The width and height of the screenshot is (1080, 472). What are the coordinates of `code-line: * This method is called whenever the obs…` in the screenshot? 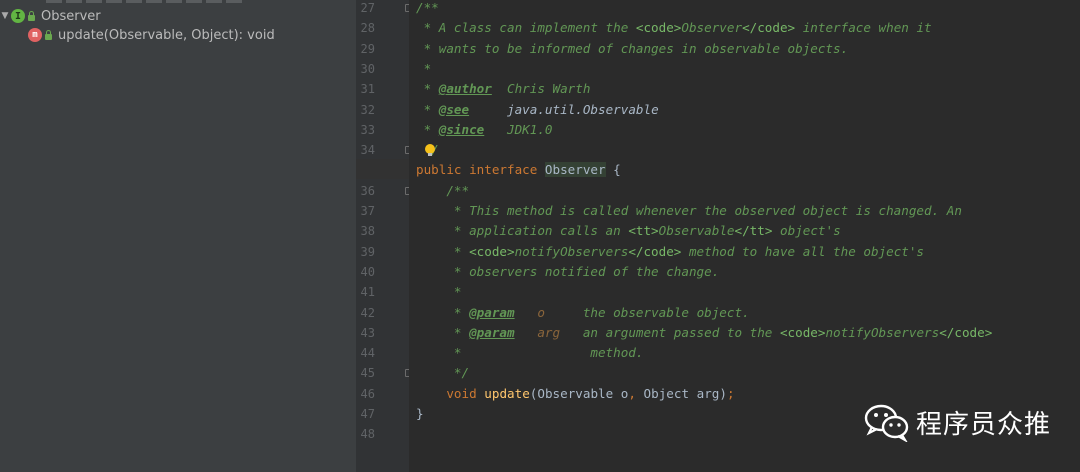 It's located at (689, 211).